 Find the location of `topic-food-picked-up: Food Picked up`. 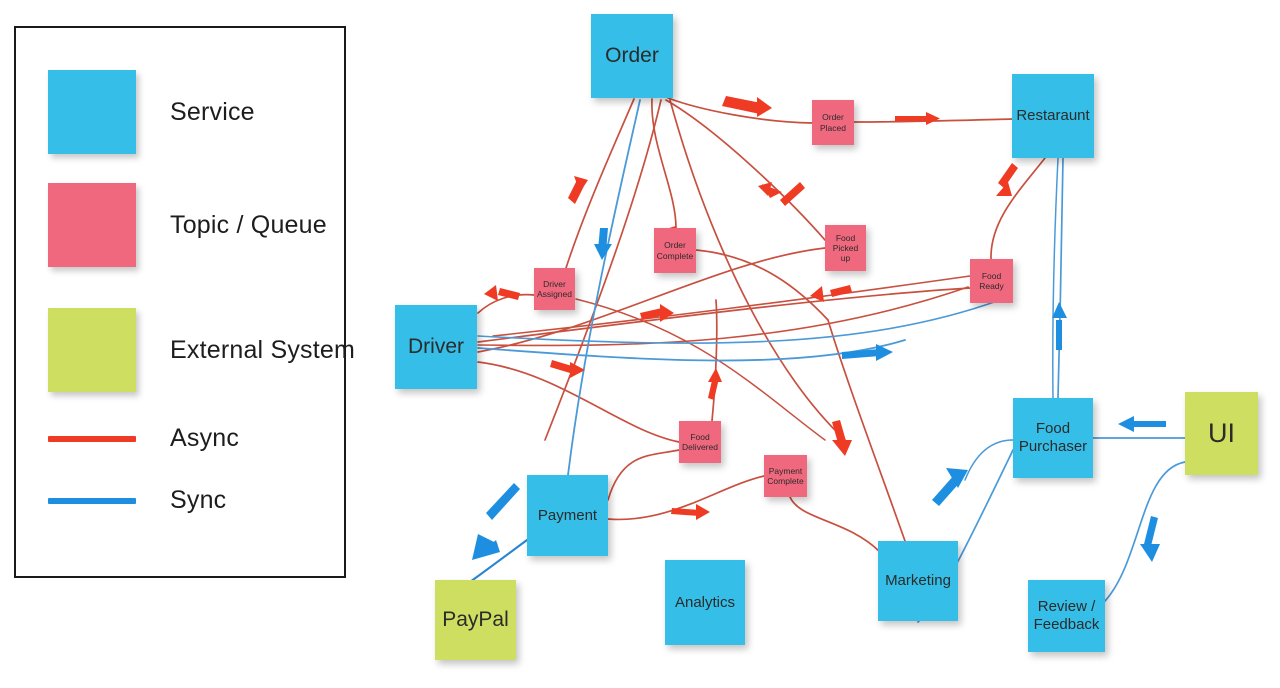

topic-food-picked-up: Food Picked up is located at coordinates (845, 248).